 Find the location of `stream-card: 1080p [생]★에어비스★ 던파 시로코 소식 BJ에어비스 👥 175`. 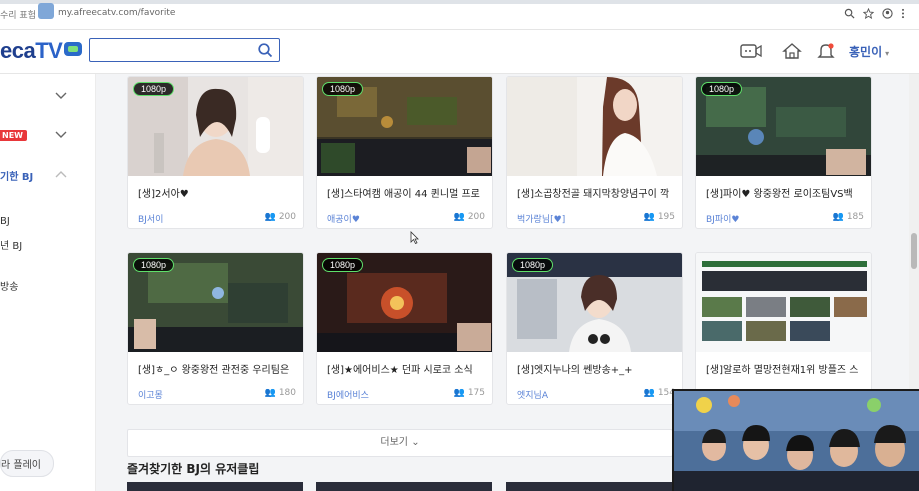

stream-card: 1080p [생]★에어비스★ 던파 시로코 소식 BJ에어비스 👥 175 is located at coordinates (404, 328).